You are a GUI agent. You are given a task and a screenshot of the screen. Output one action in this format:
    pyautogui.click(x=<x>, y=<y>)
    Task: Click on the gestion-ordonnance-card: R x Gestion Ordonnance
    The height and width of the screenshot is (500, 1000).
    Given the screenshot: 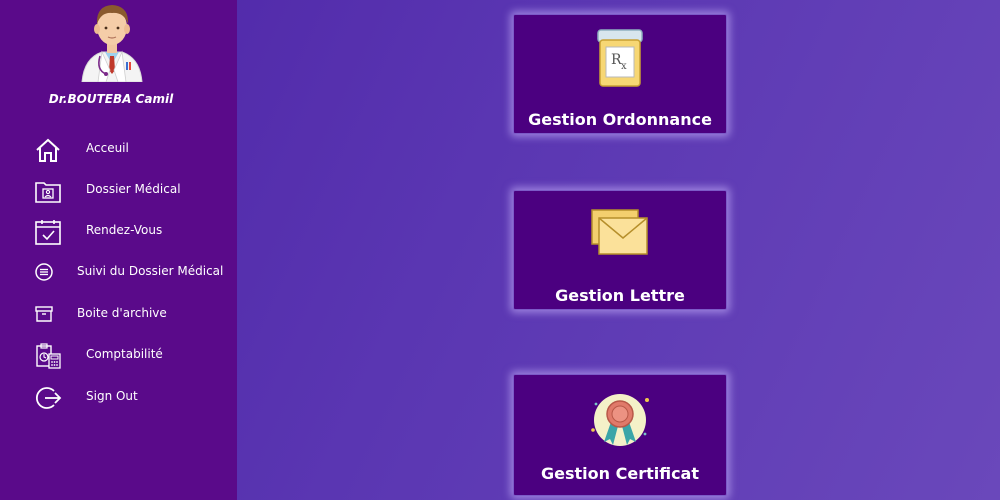 What is the action you would take?
    pyautogui.click(x=620, y=74)
    